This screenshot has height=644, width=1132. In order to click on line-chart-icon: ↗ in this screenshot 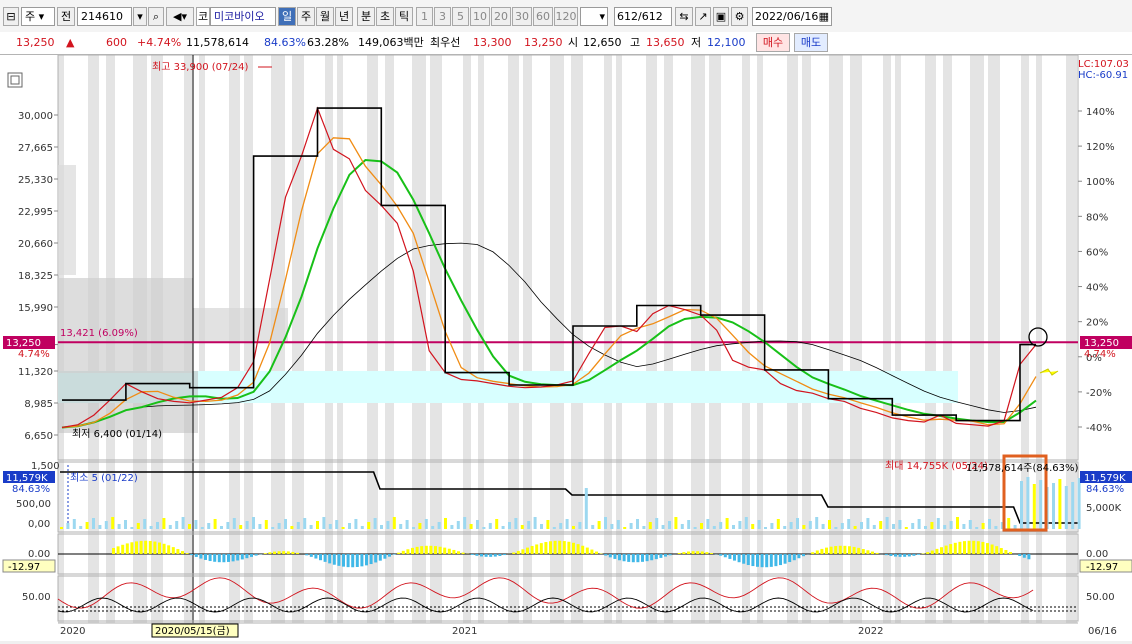, I will do `click(703, 16)`.